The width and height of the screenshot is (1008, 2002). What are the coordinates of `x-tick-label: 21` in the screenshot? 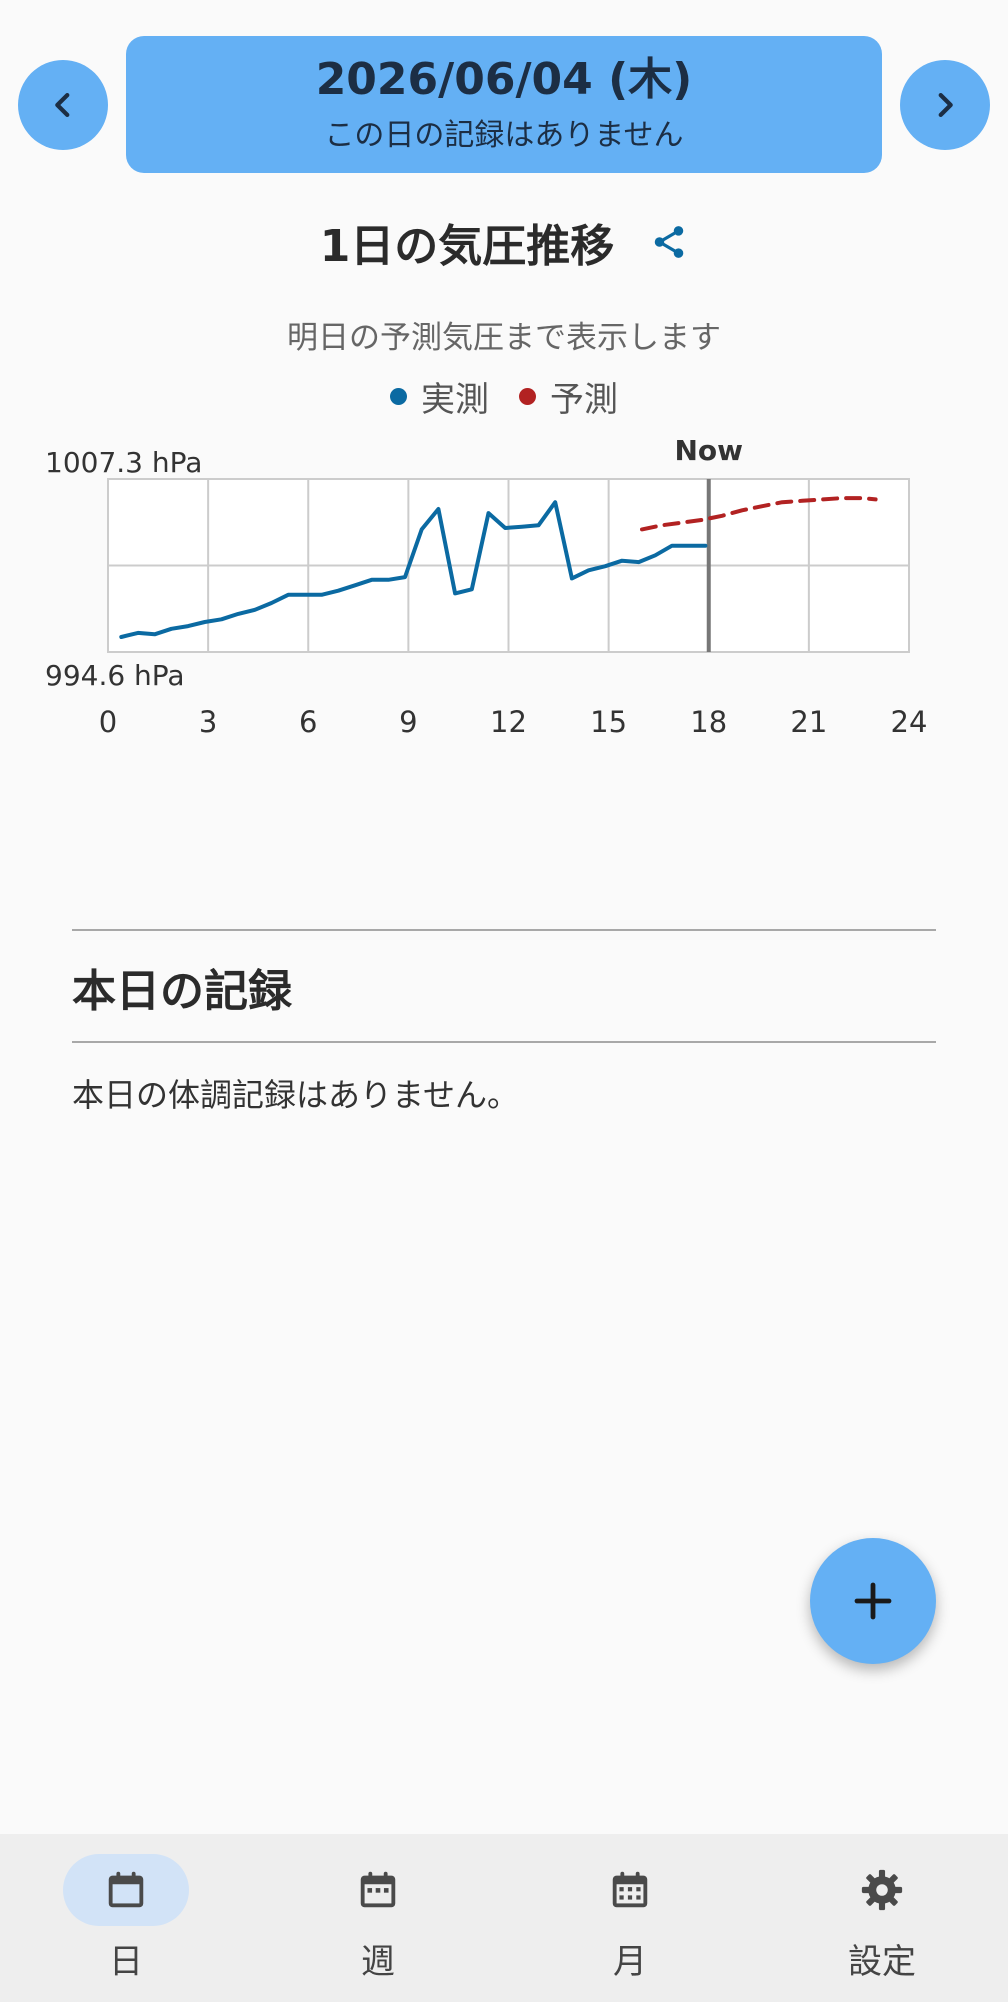 It's located at (808, 722).